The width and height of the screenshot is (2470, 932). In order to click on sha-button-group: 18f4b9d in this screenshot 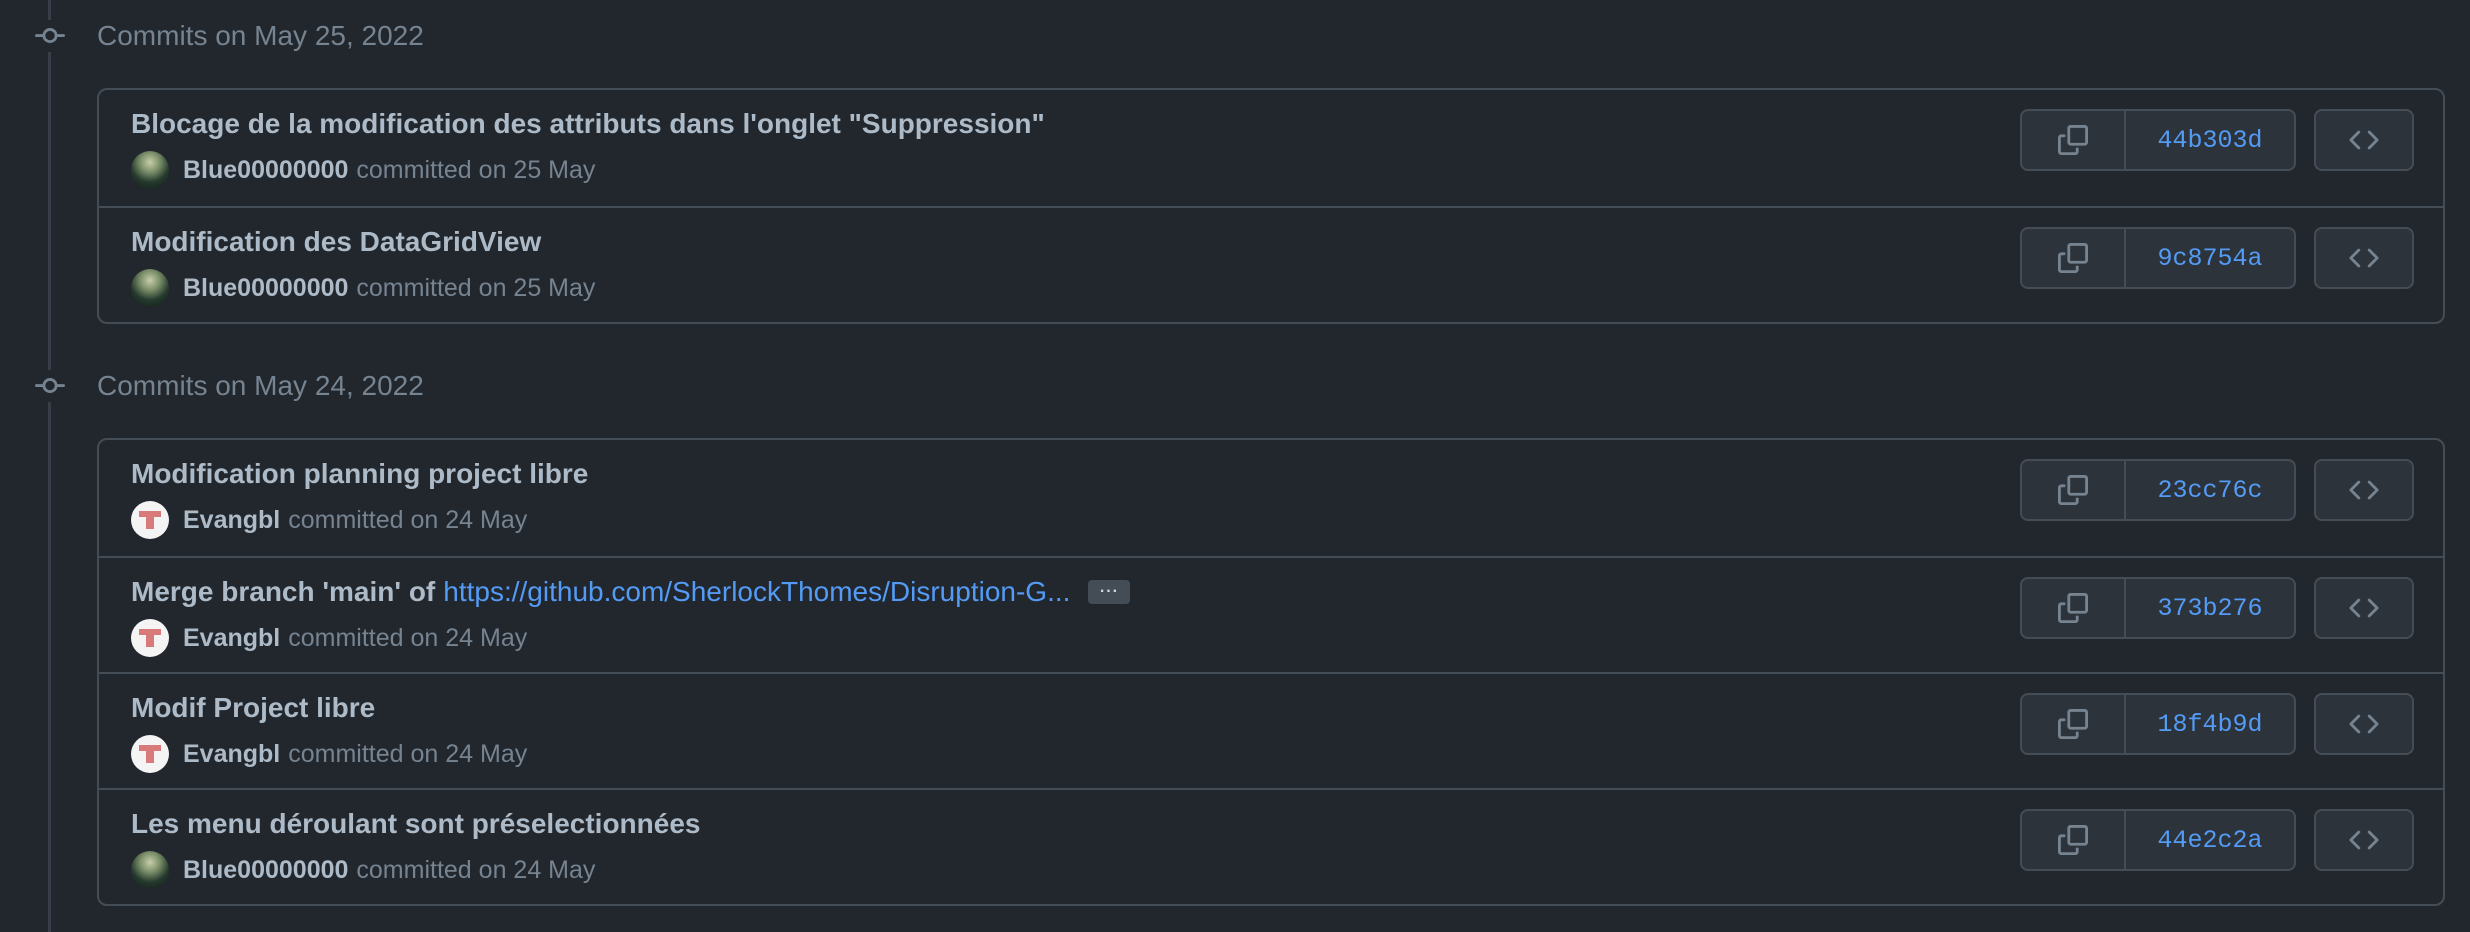, I will do `click(2158, 724)`.